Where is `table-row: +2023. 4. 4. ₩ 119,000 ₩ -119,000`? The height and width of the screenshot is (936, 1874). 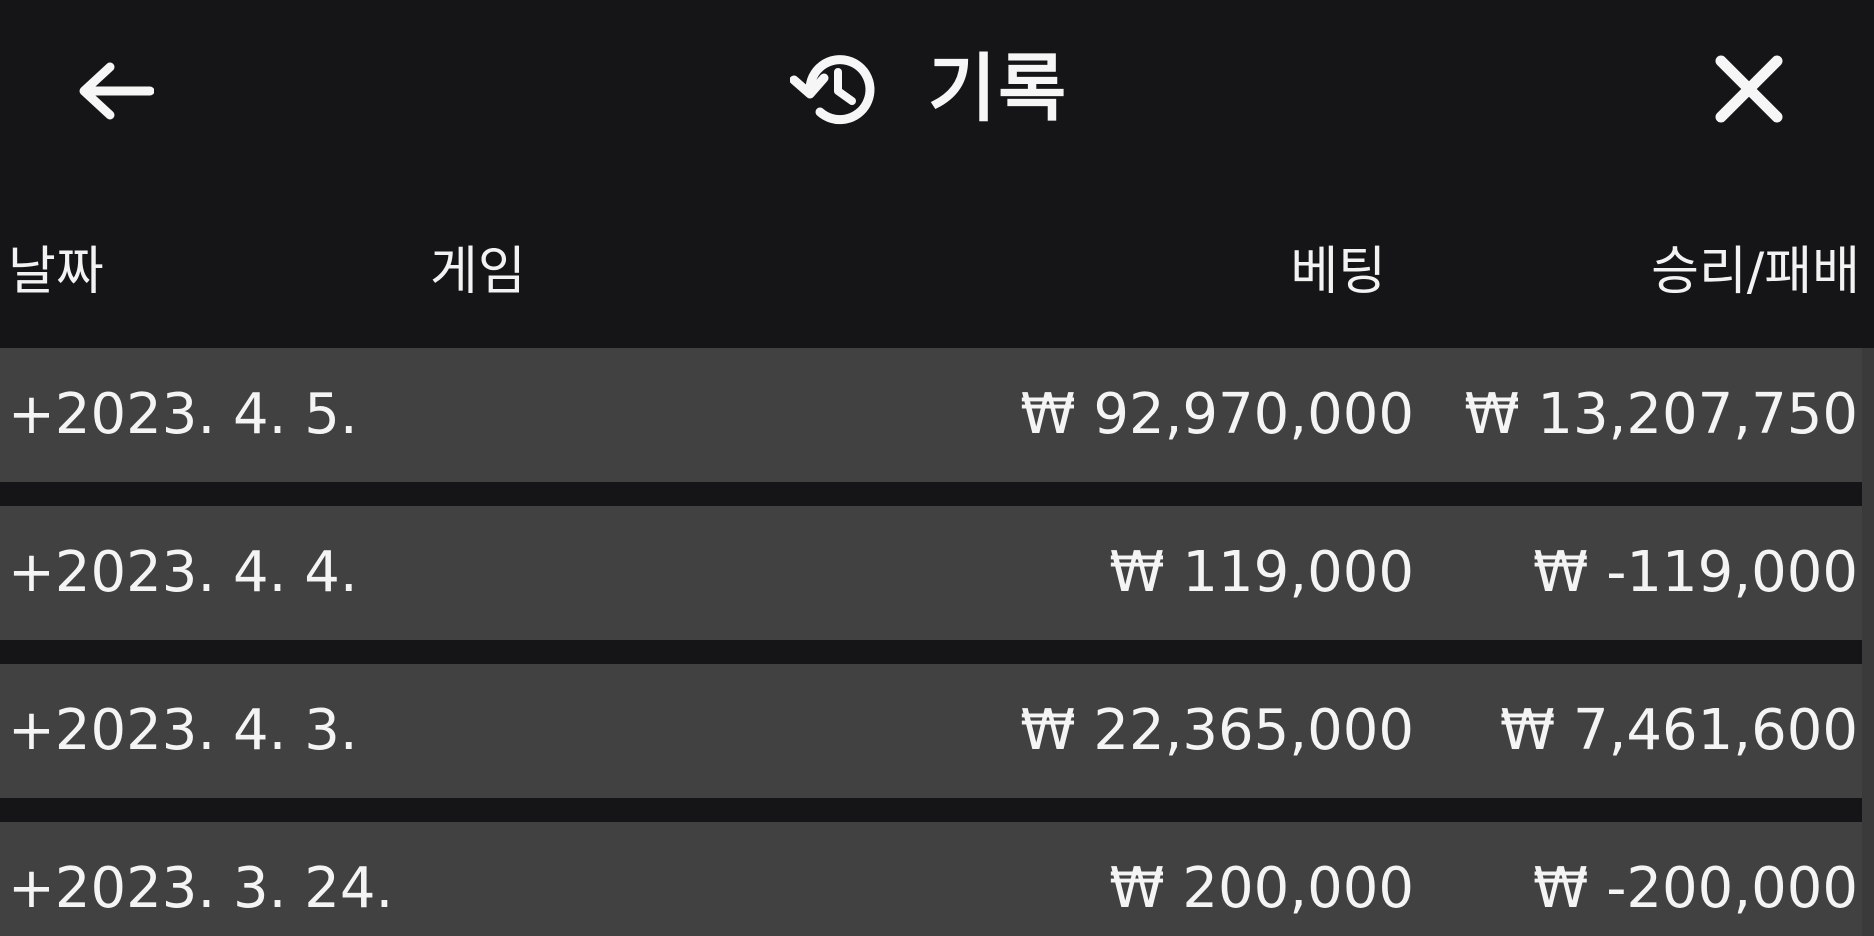 table-row: +2023. 4. 4. ₩ 119,000 ₩ -119,000 is located at coordinates (931, 573).